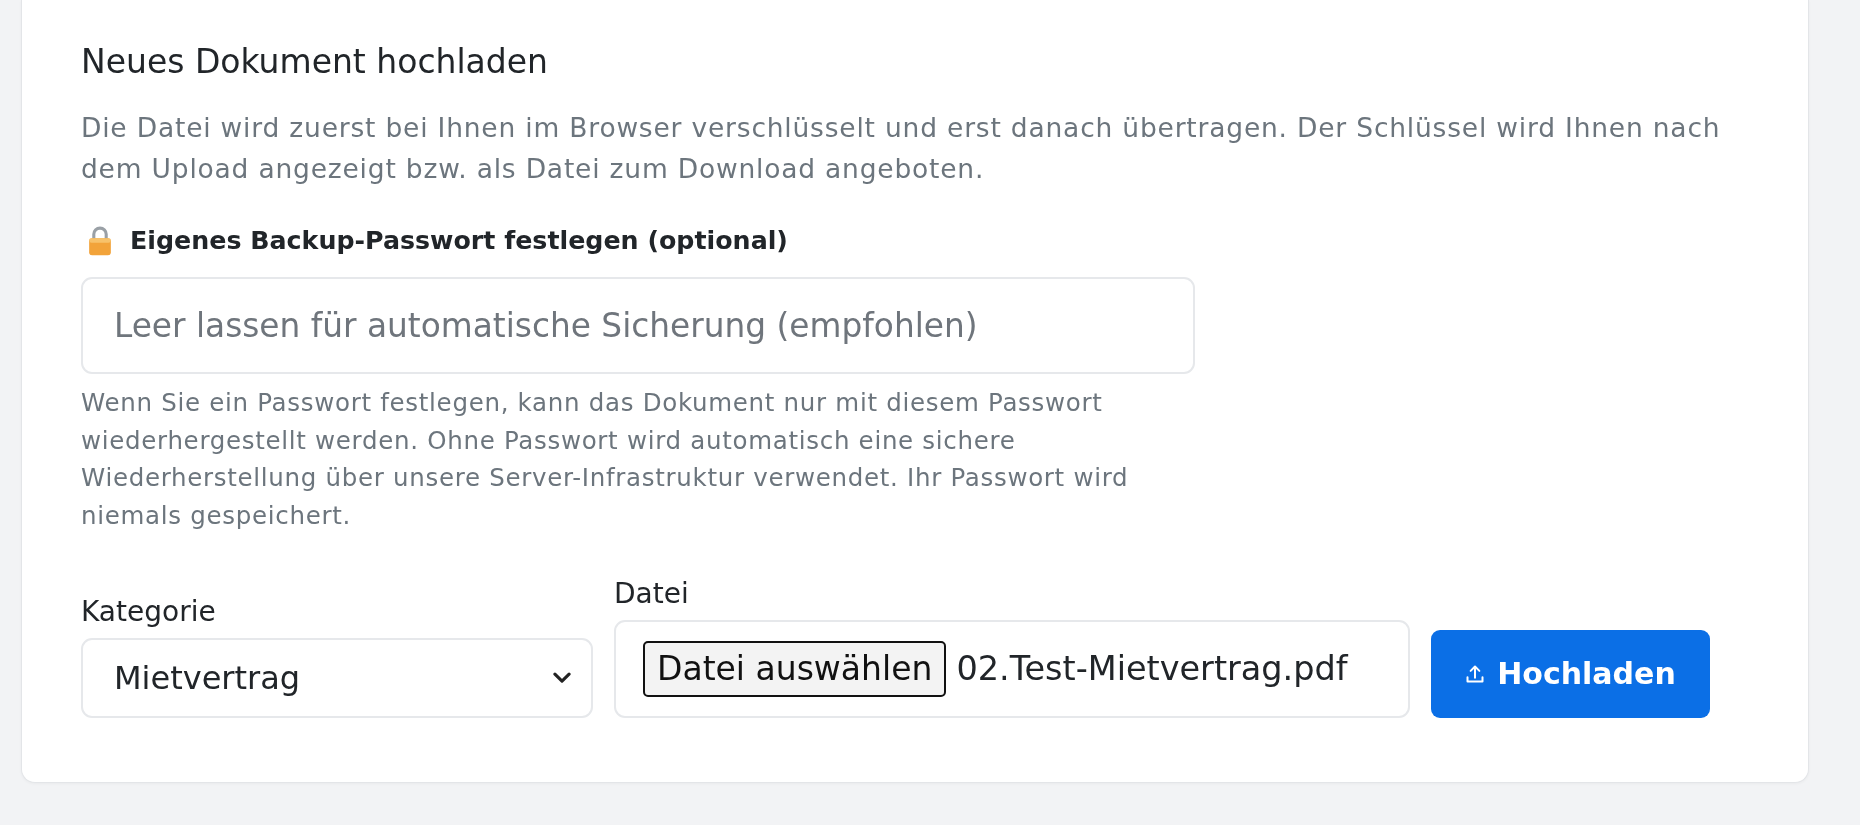  Describe the element at coordinates (100, 240) in the screenshot. I see `lock-icon` at that location.